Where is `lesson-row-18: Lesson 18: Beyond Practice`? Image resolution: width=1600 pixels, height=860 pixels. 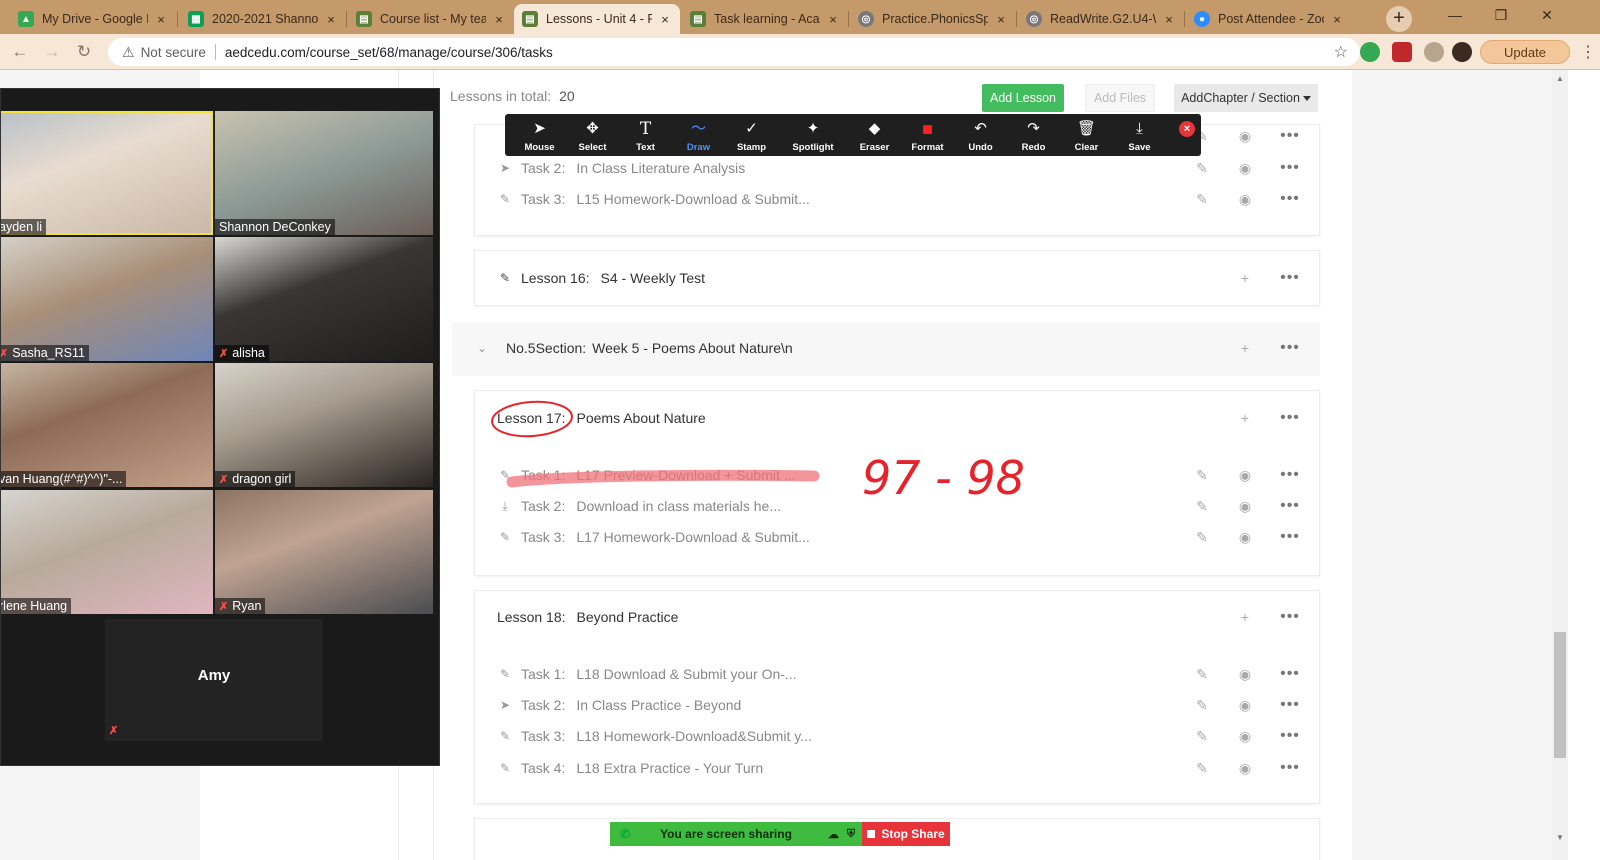 lesson-row-18: Lesson 18: Beyond Practice is located at coordinates (587, 617).